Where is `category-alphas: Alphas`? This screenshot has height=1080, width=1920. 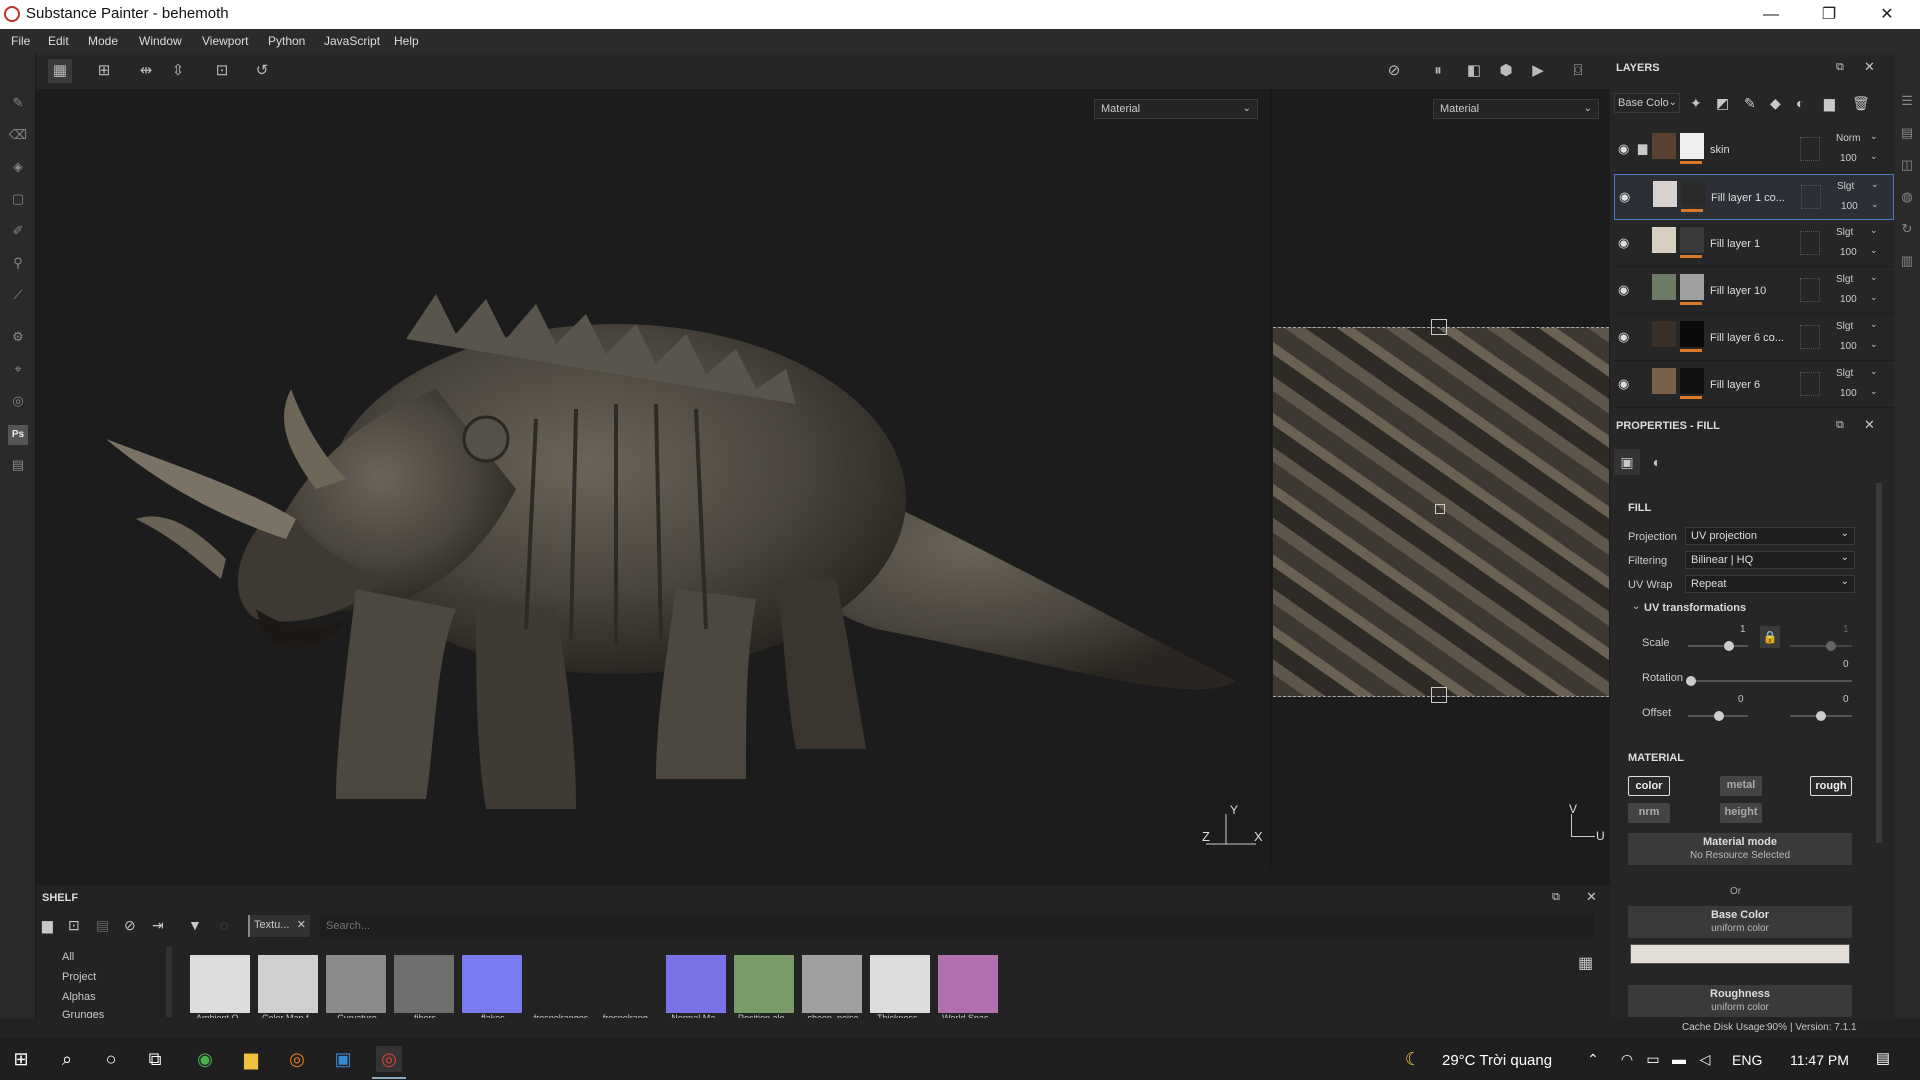
category-alphas: Alphas is located at coordinates (79, 997).